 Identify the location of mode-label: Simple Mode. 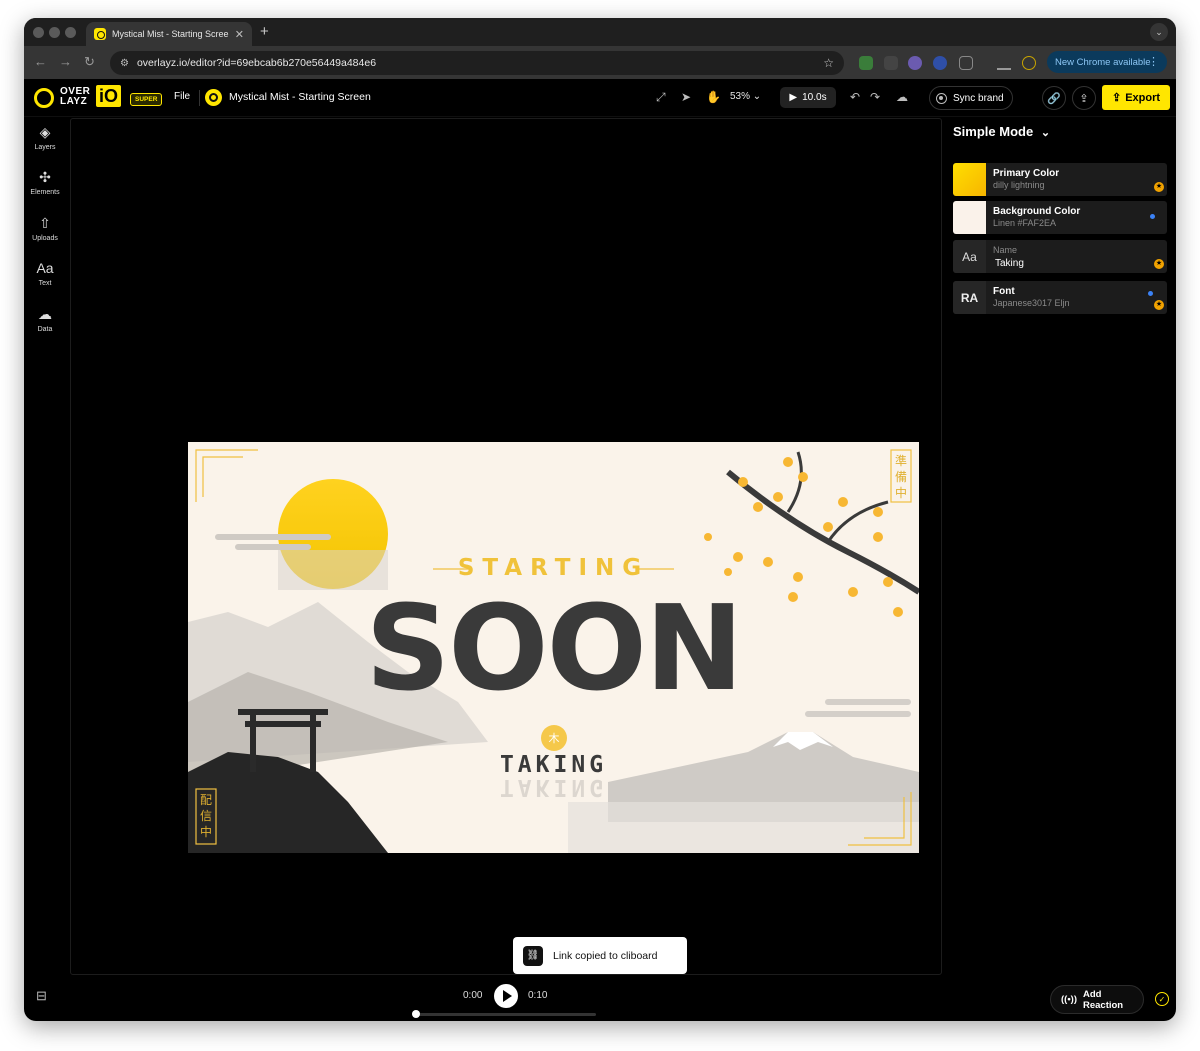
(993, 131).